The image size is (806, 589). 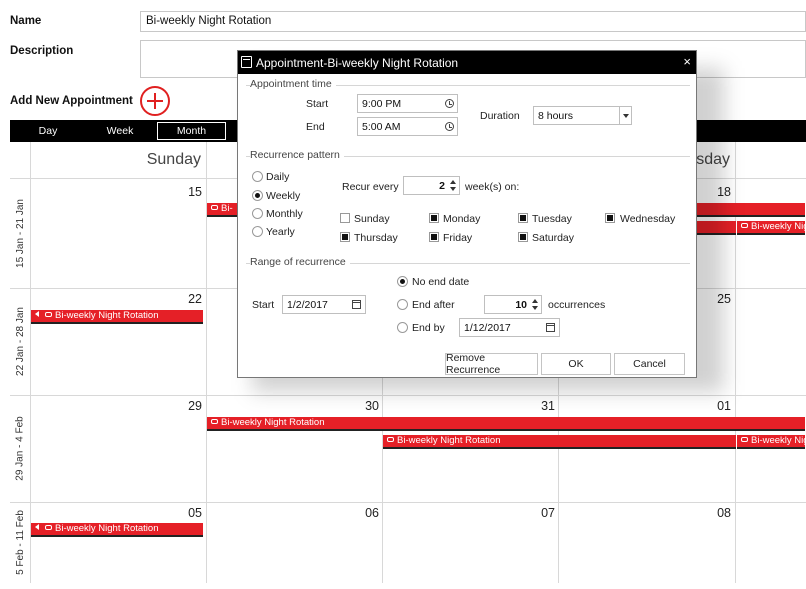 What do you see at coordinates (458, 238) in the screenshot?
I see `checkbox-friday-label: Friday` at bounding box center [458, 238].